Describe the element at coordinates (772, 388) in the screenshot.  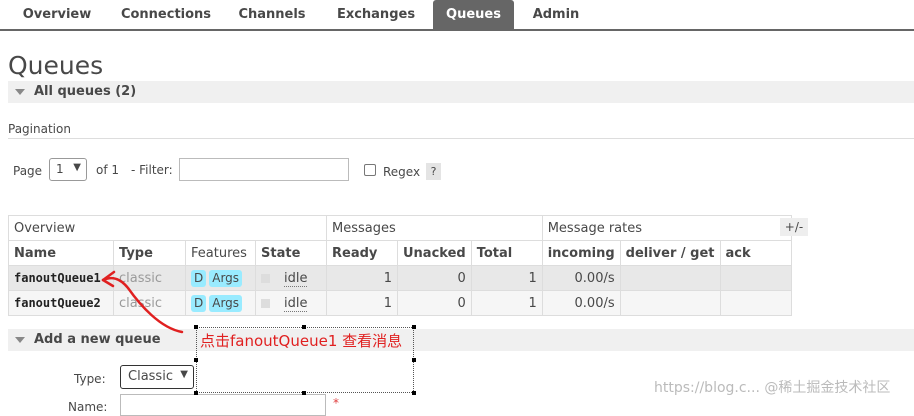
I see `watermark: https://blog.c... @稀土掘金技术社区` at that location.